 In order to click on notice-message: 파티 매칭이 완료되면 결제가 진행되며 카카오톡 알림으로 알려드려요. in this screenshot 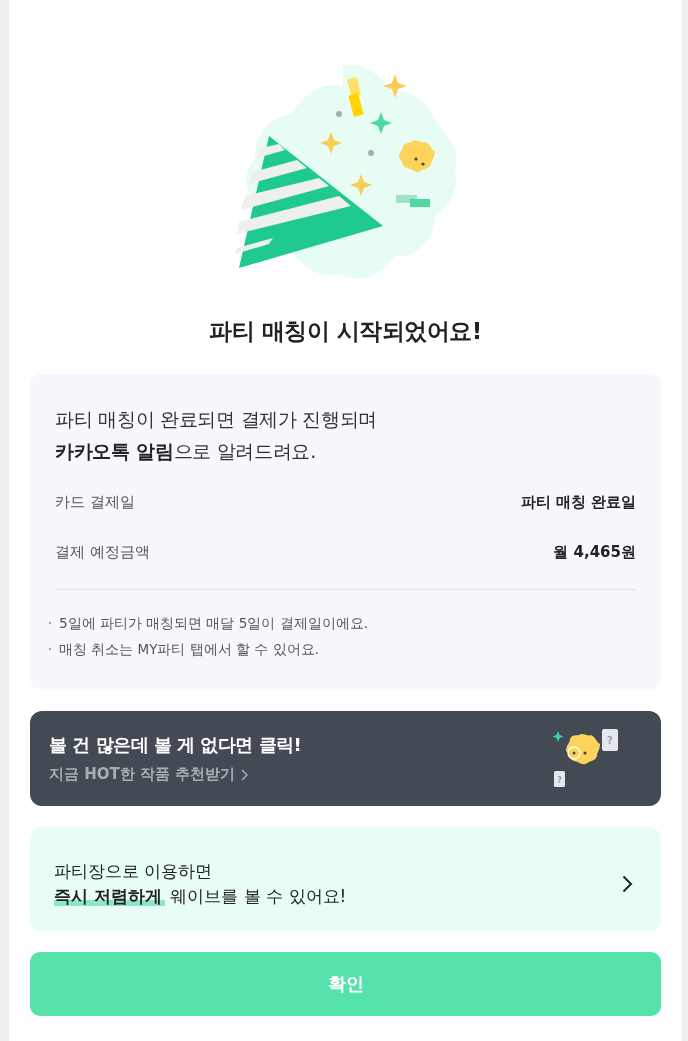, I will do `click(217, 435)`.